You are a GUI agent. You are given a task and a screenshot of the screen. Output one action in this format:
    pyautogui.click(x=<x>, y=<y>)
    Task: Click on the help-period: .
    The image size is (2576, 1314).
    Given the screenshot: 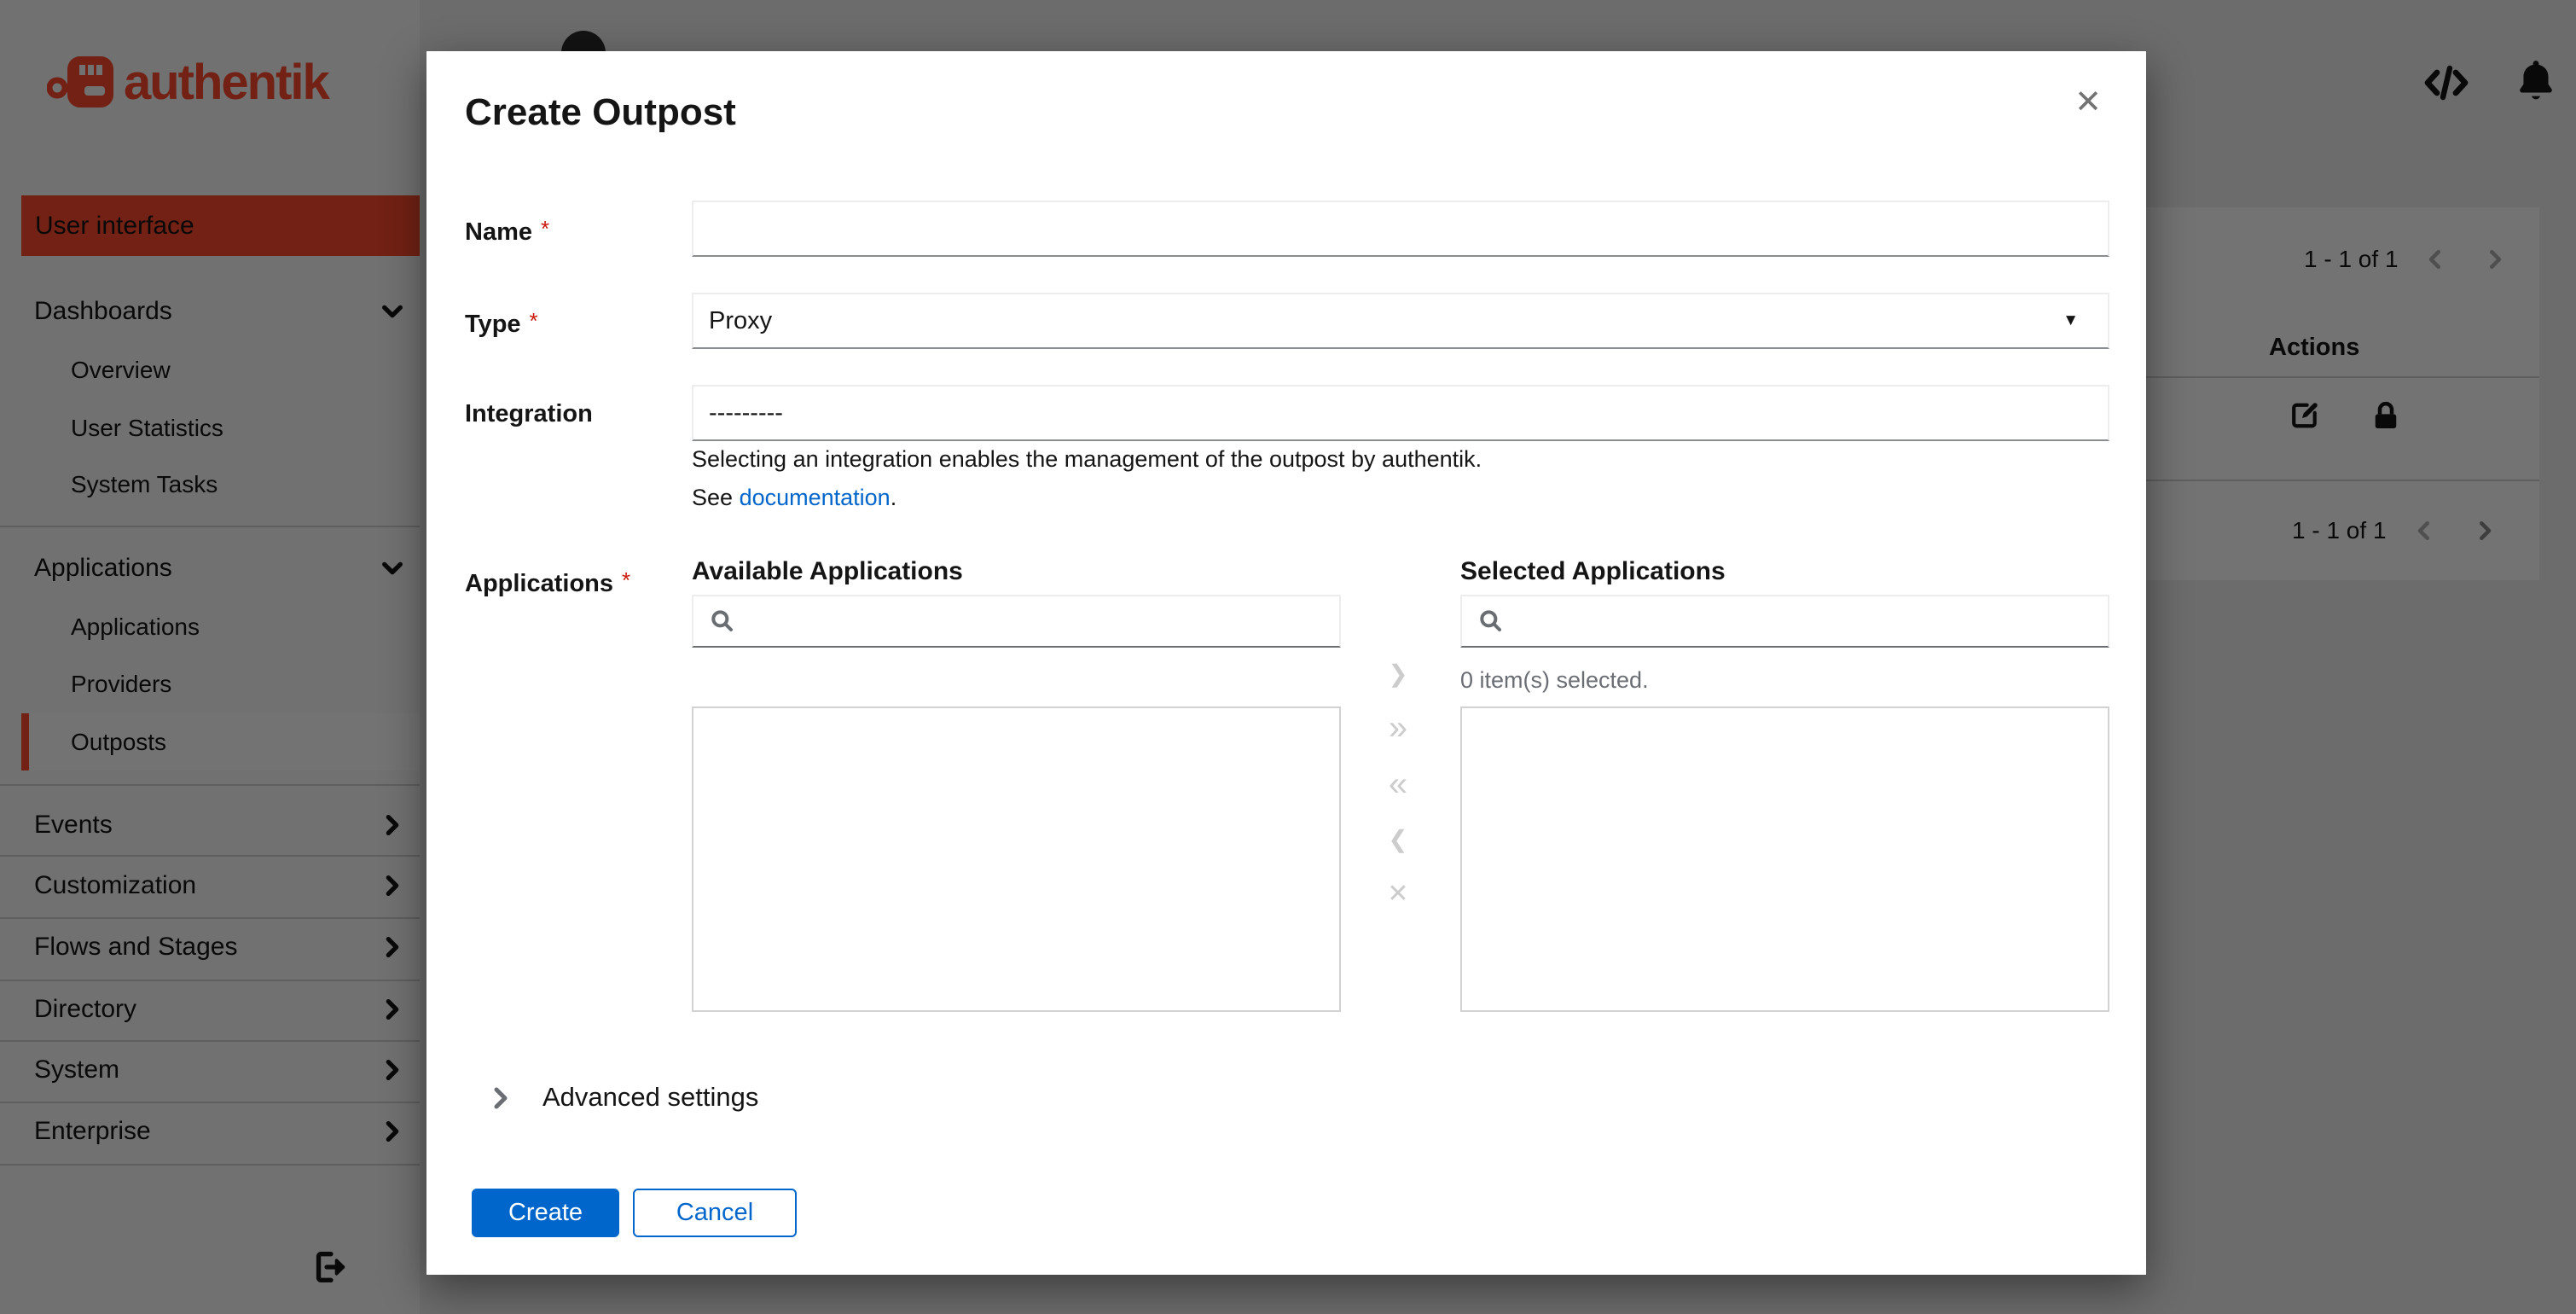 What is the action you would take?
    pyautogui.click(x=893, y=498)
    